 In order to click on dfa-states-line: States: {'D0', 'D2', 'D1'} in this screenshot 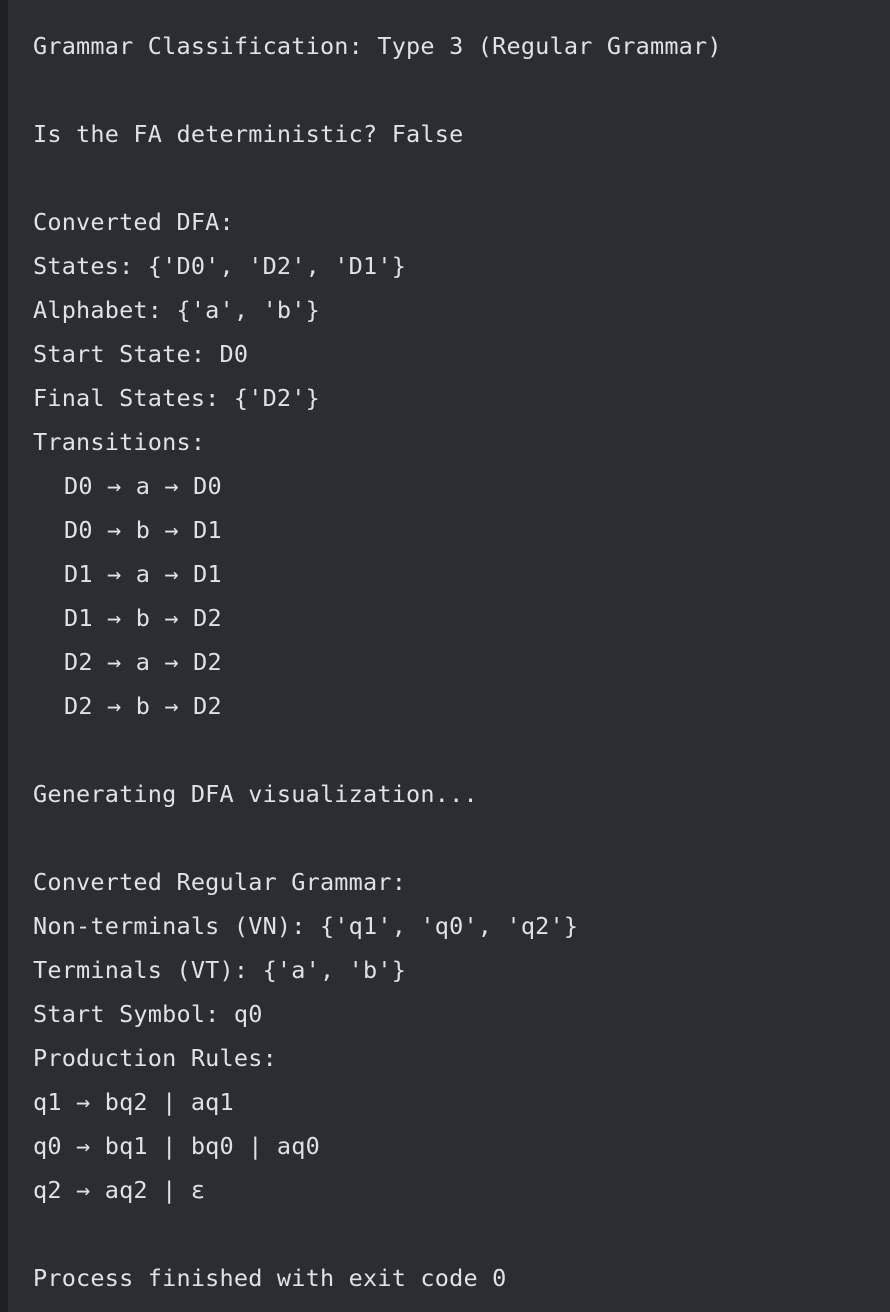, I will do `click(220, 266)`.